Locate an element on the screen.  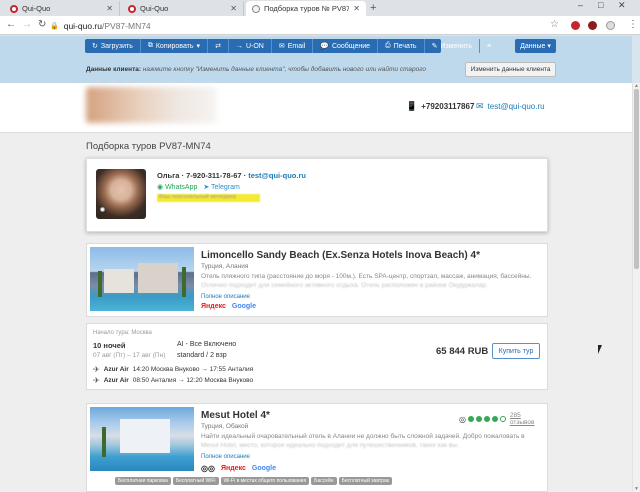
data-dropdown-button: Данные ▾ is located at coordinates (535, 46).